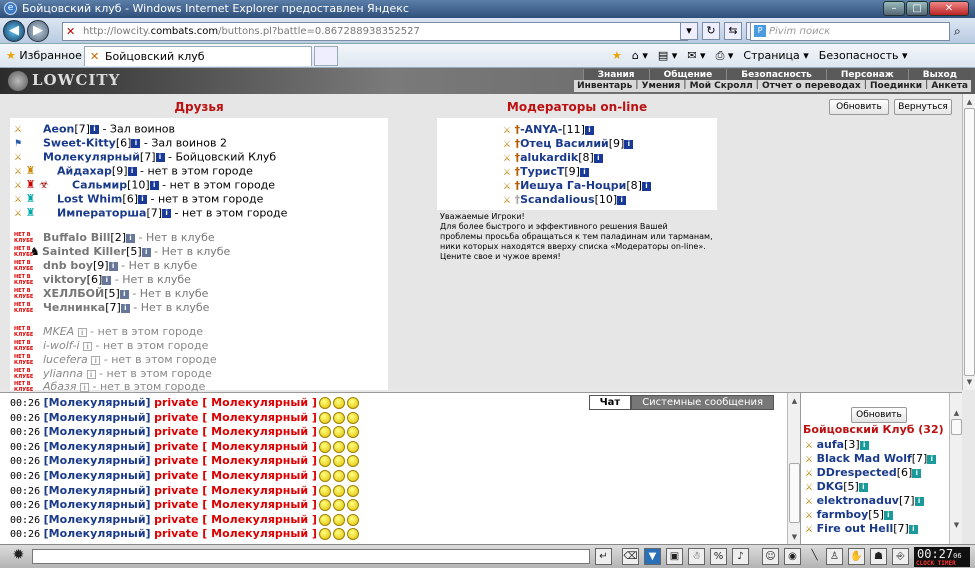 This screenshot has width=975, height=568. What do you see at coordinates (794, 537) in the screenshot?
I see `scroll-down-icon: ▼` at bounding box center [794, 537].